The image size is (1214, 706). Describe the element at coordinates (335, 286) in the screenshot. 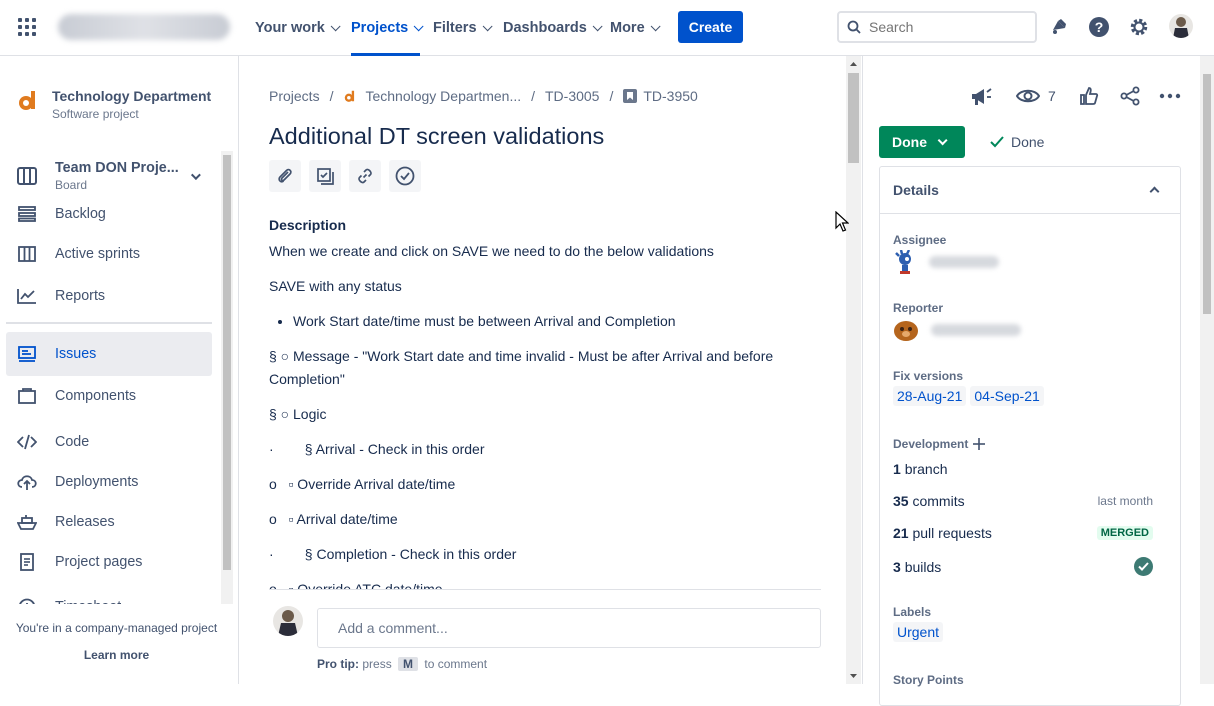

I see `description-line: SAVE with any status` at that location.